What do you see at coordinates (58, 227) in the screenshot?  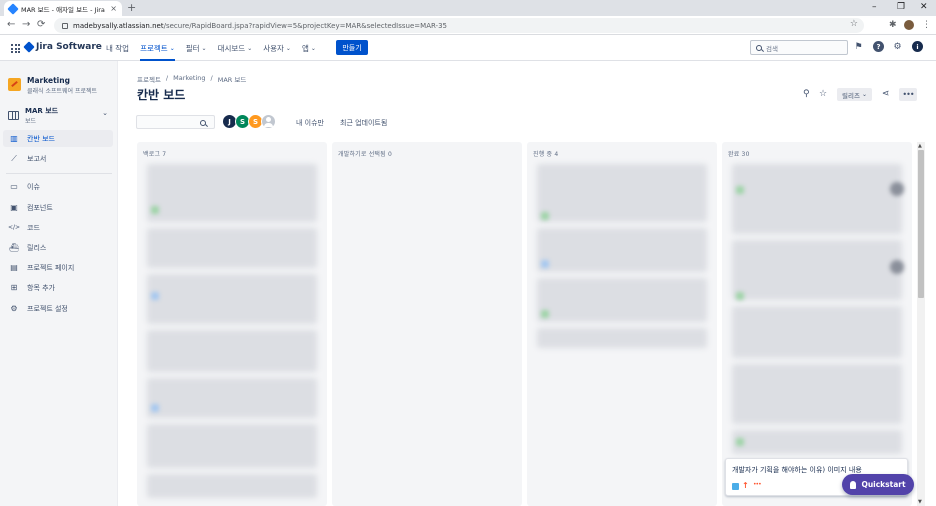 I see `sidebar-item-code: </> 코드` at bounding box center [58, 227].